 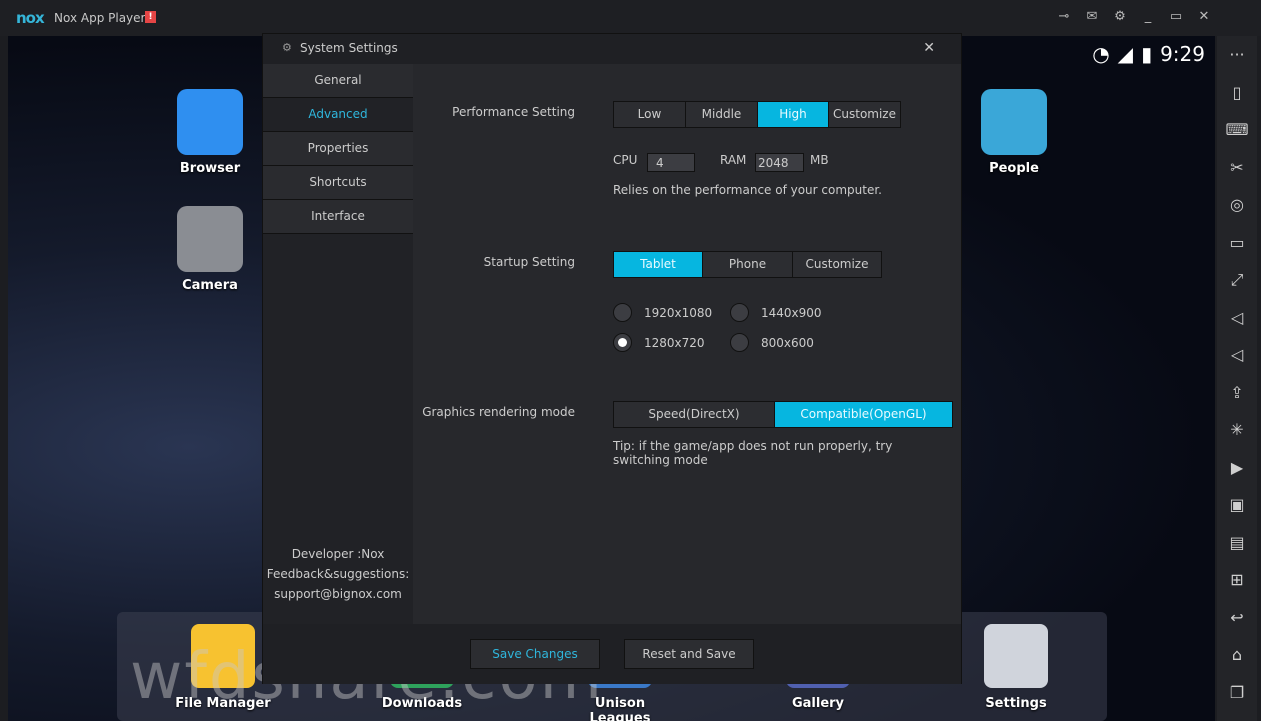 I want to click on perf-customize: Customize, so click(x=864, y=114).